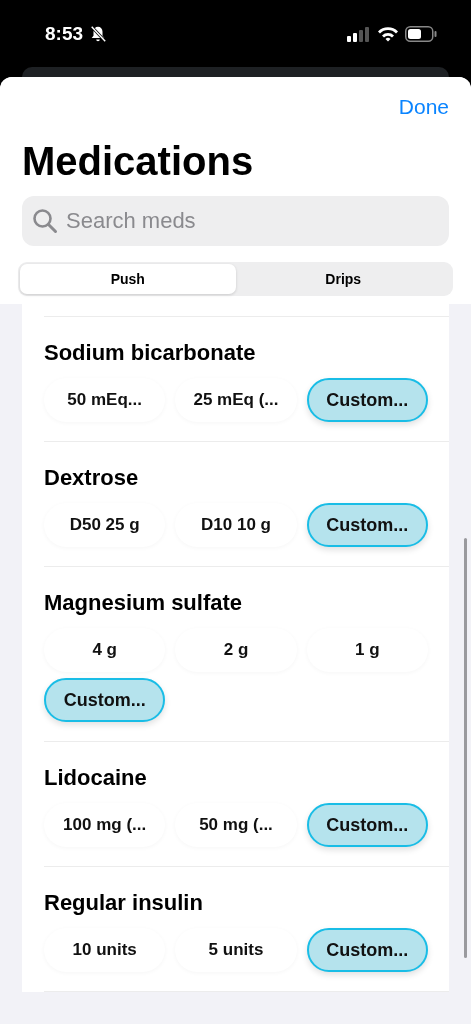 This screenshot has height=1024, width=471. What do you see at coordinates (45, 221) in the screenshot?
I see `search-icon` at bounding box center [45, 221].